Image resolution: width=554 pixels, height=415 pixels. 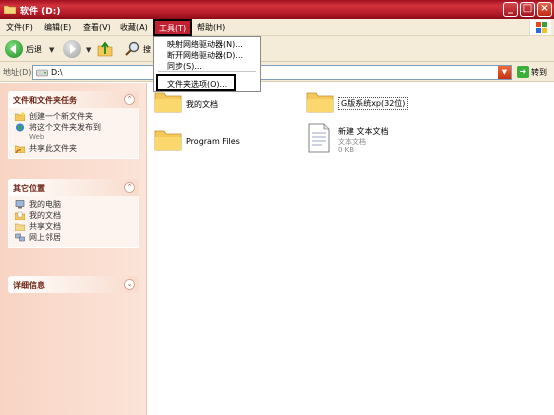 What do you see at coordinates (20, 227) in the screenshot?
I see `shared-documents-icon` at bounding box center [20, 227].